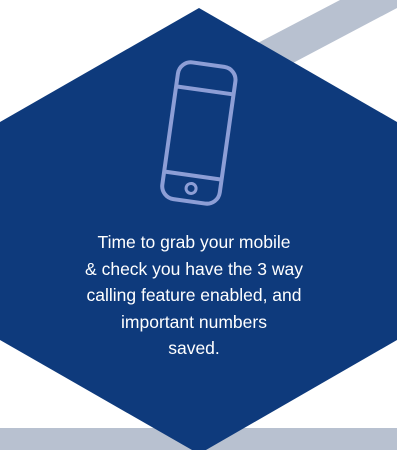 The width and height of the screenshot is (397, 450). What do you see at coordinates (194, 242) in the screenshot?
I see `message-line: Time to grab your mobile` at bounding box center [194, 242].